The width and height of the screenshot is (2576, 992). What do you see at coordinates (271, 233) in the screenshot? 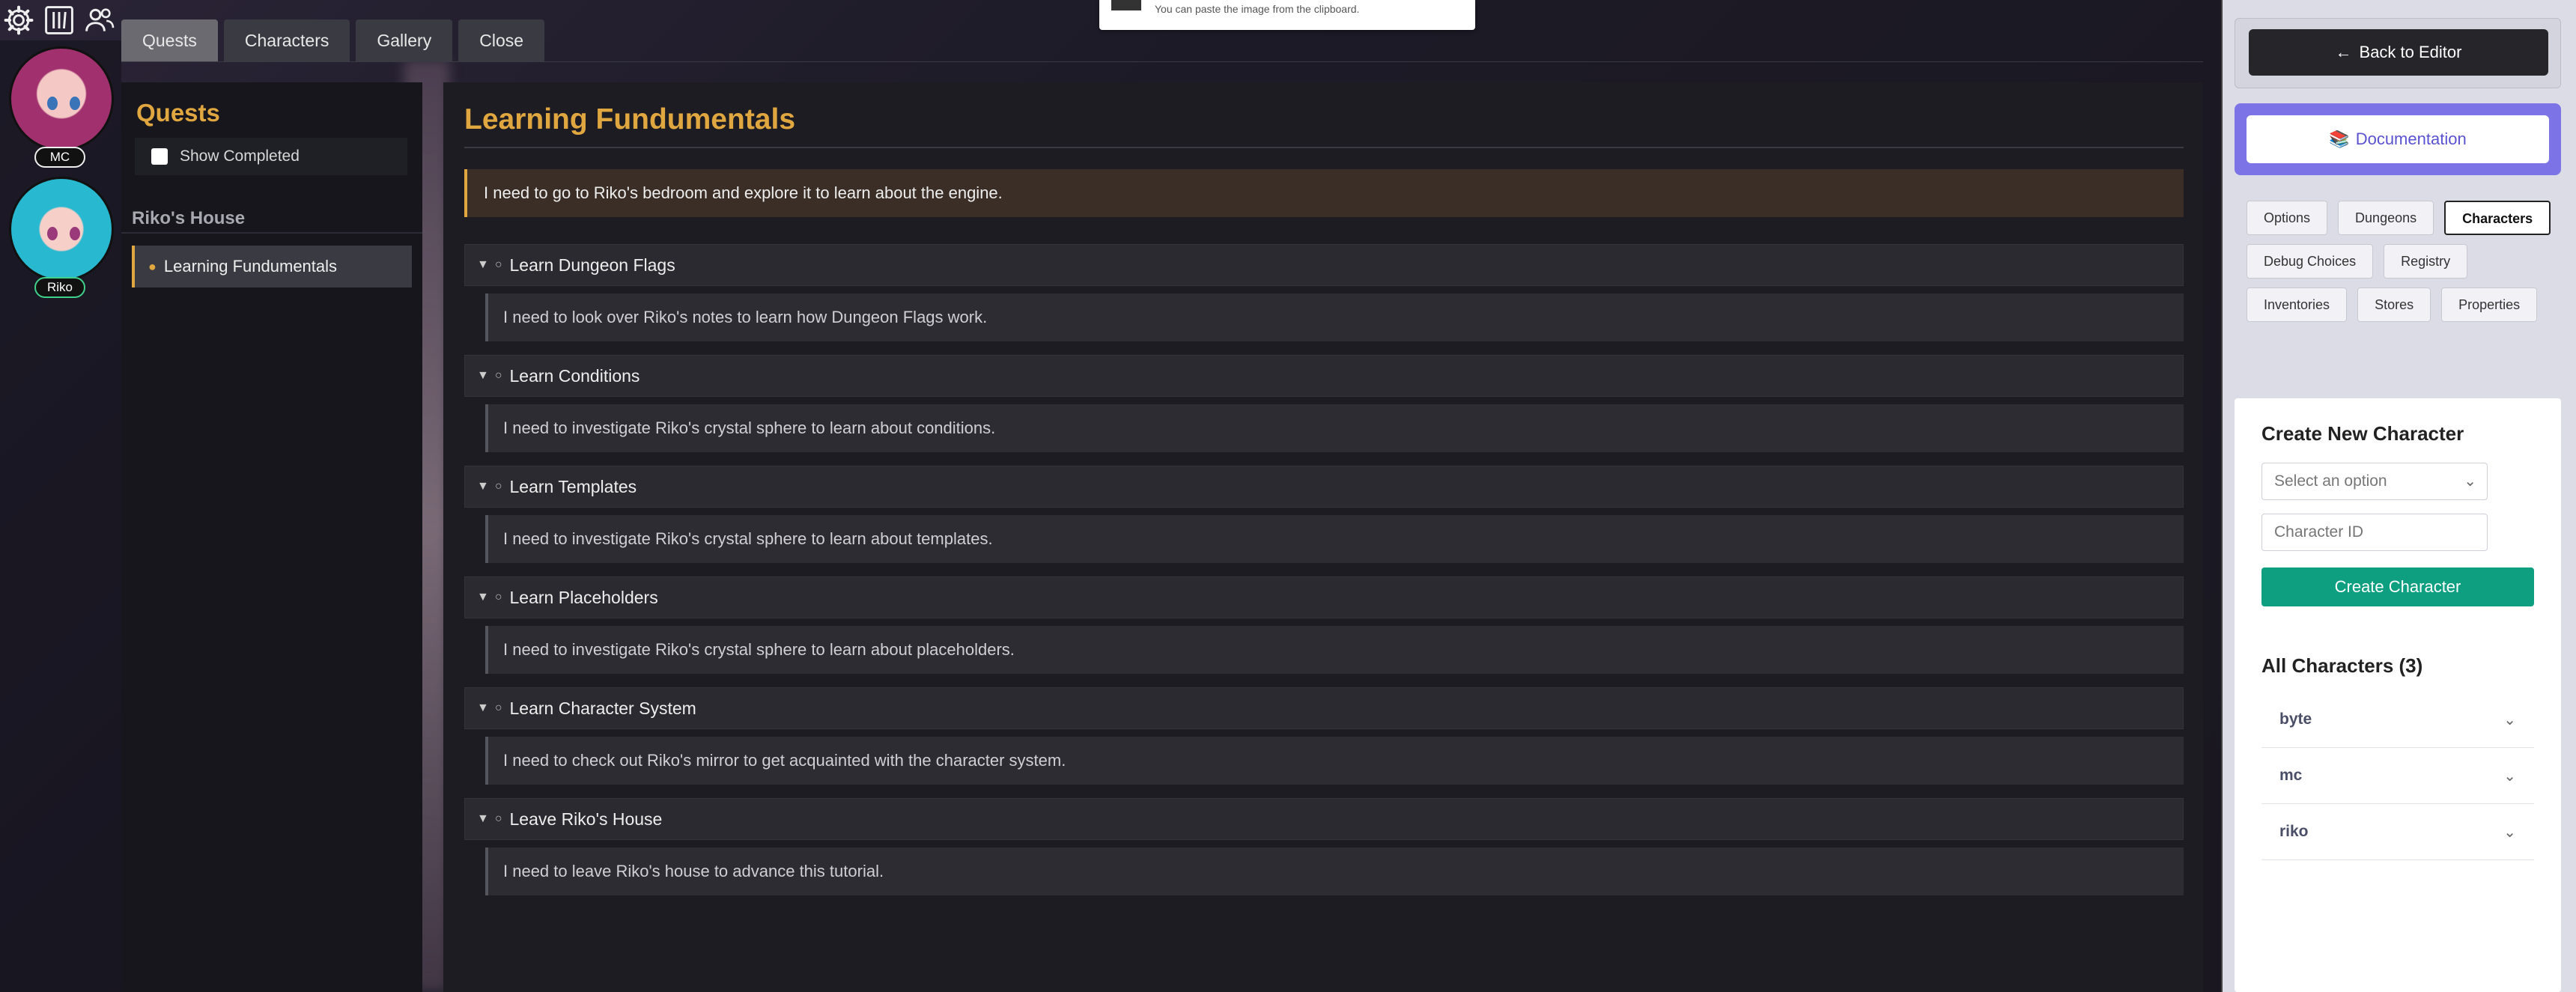
I see `group-divider` at bounding box center [271, 233].